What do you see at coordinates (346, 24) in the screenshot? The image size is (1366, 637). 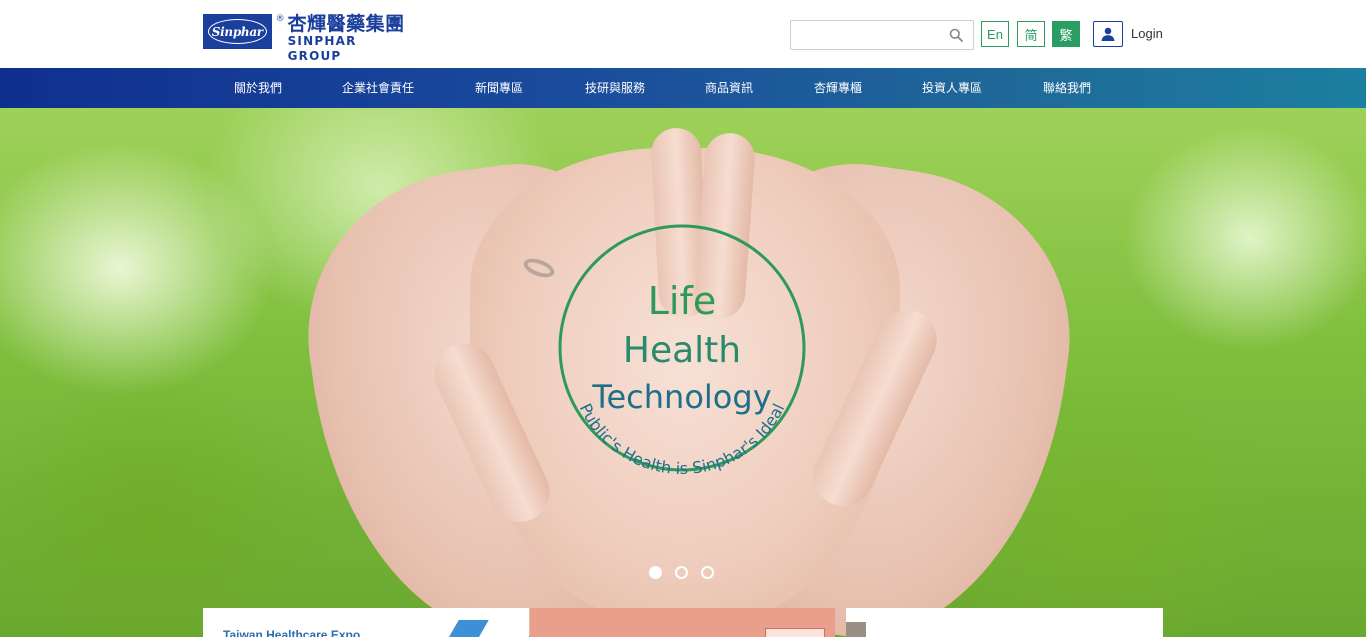 I see `logo-chinese-name: 杏輝醫藥集團` at bounding box center [346, 24].